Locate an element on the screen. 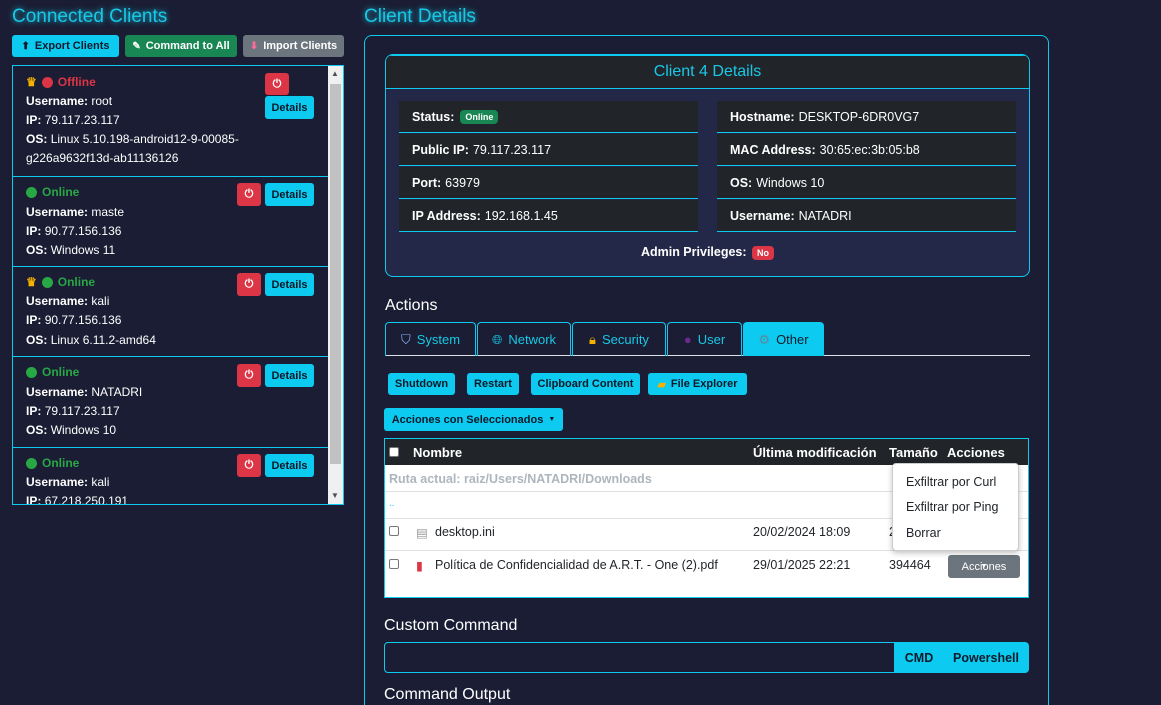  client-os: OS: Windows 10 is located at coordinates (71, 430).